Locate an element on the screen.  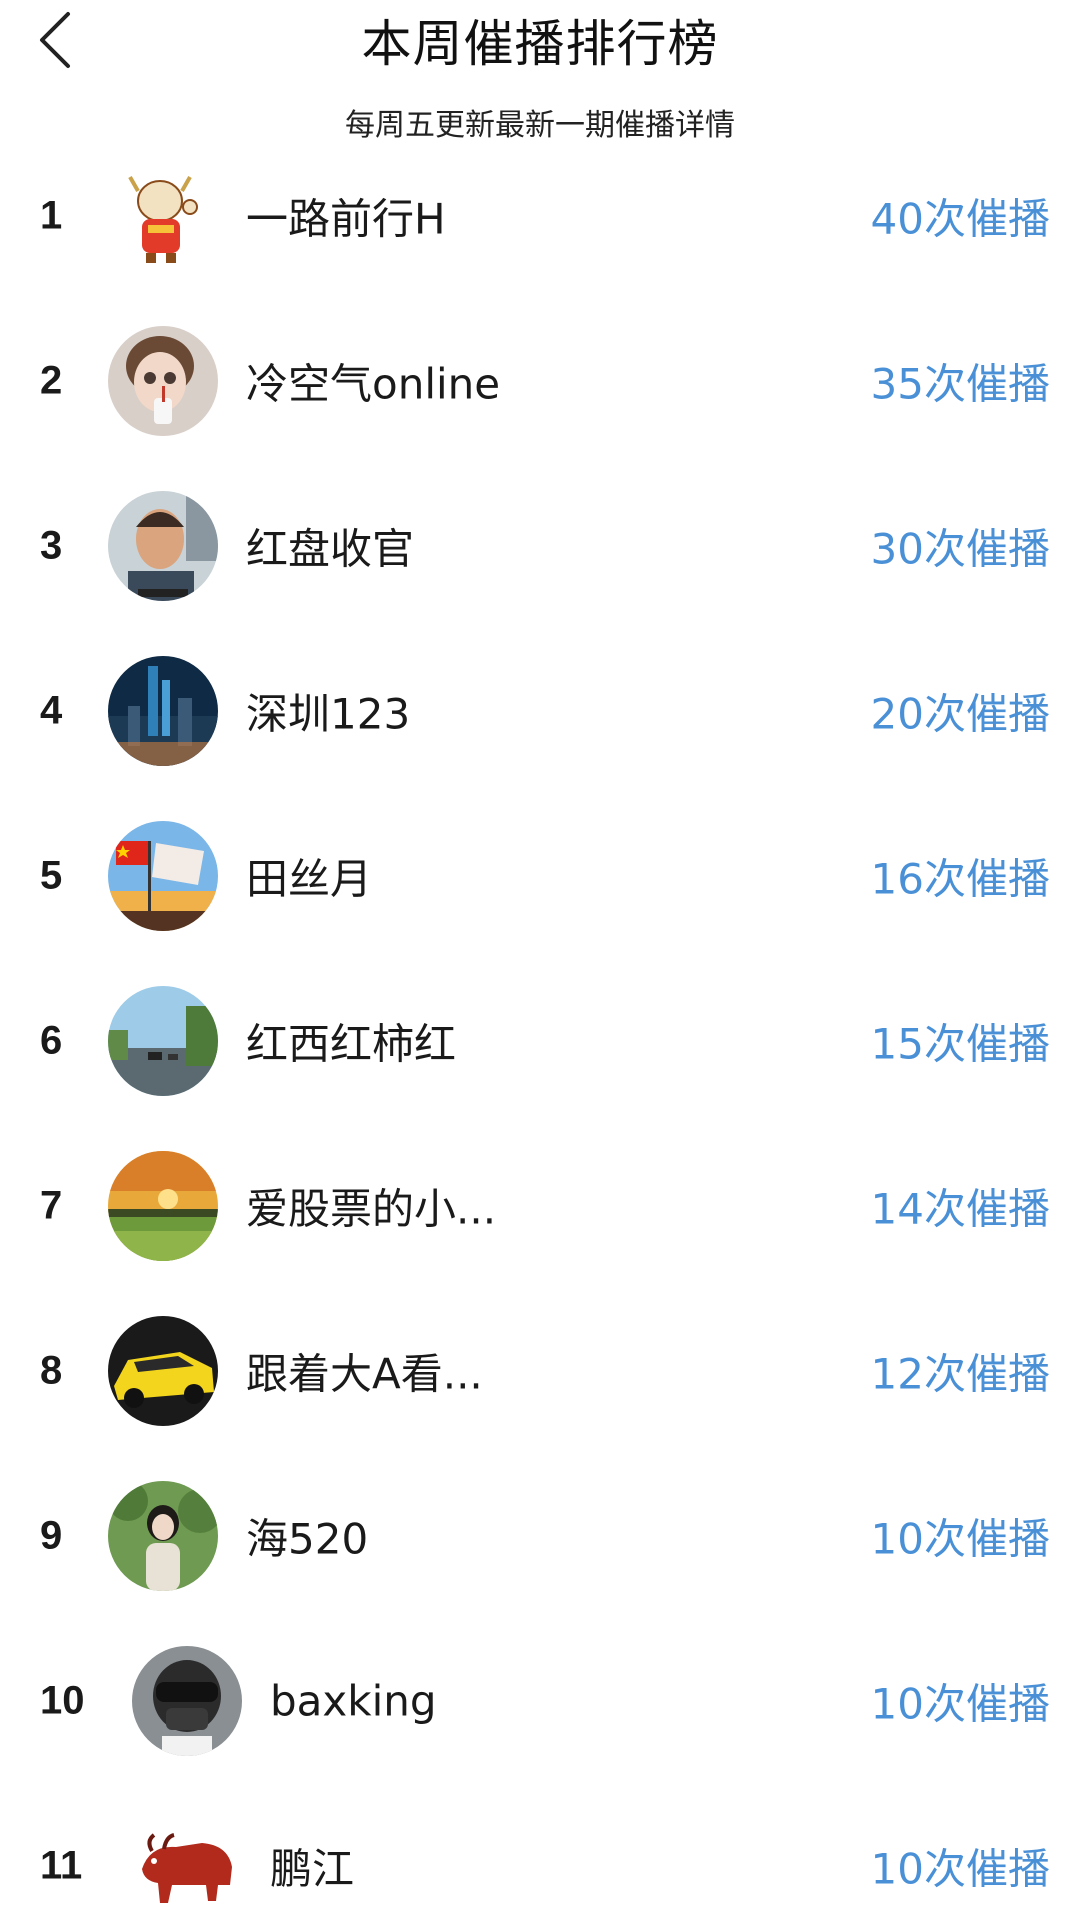
urge-count: 40次催播 is located at coordinates (960, 218).